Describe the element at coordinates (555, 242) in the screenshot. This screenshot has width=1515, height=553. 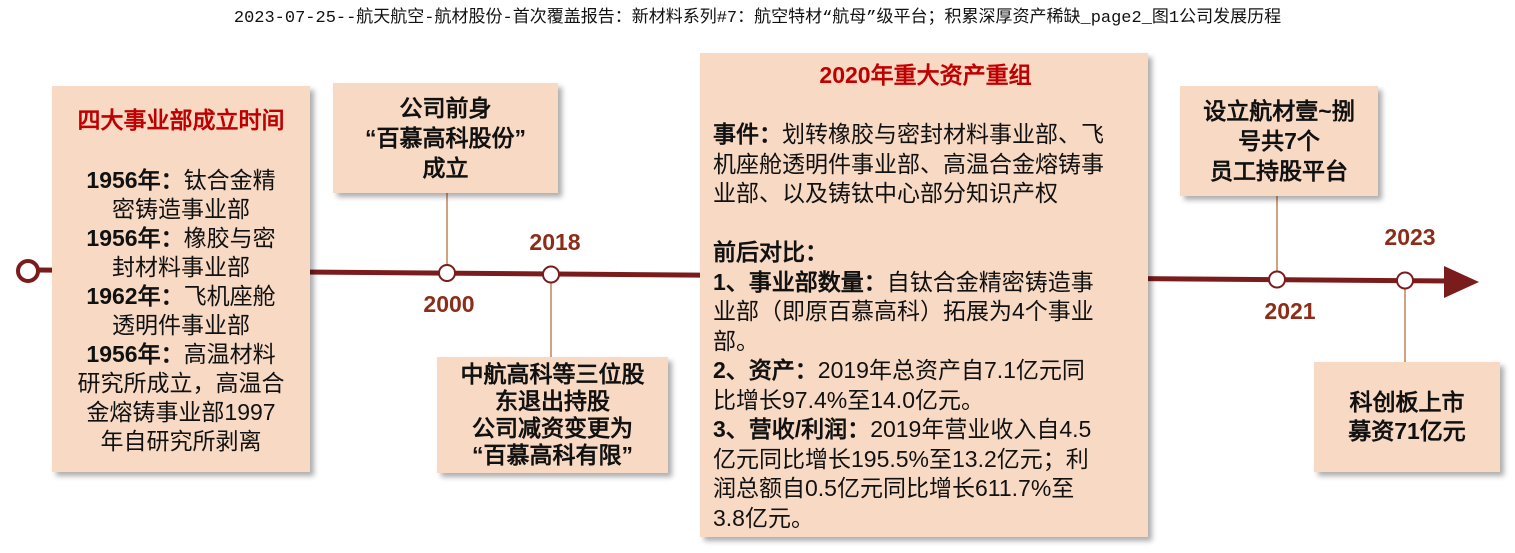
I see `year-label-2018: 2018` at that location.